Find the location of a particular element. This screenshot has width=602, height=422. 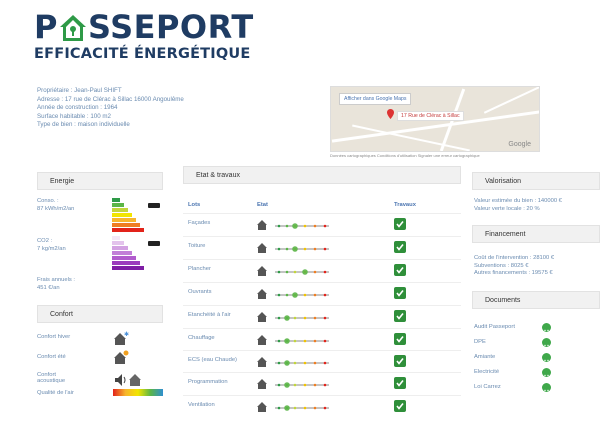

document-link: Loi Carrez is located at coordinates (487, 387).